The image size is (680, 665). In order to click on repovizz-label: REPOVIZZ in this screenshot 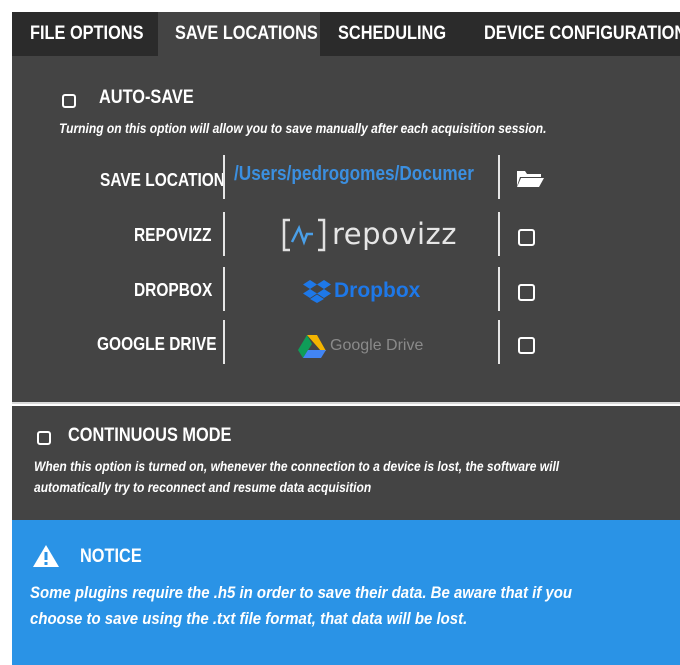, I will do `click(173, 235)`.